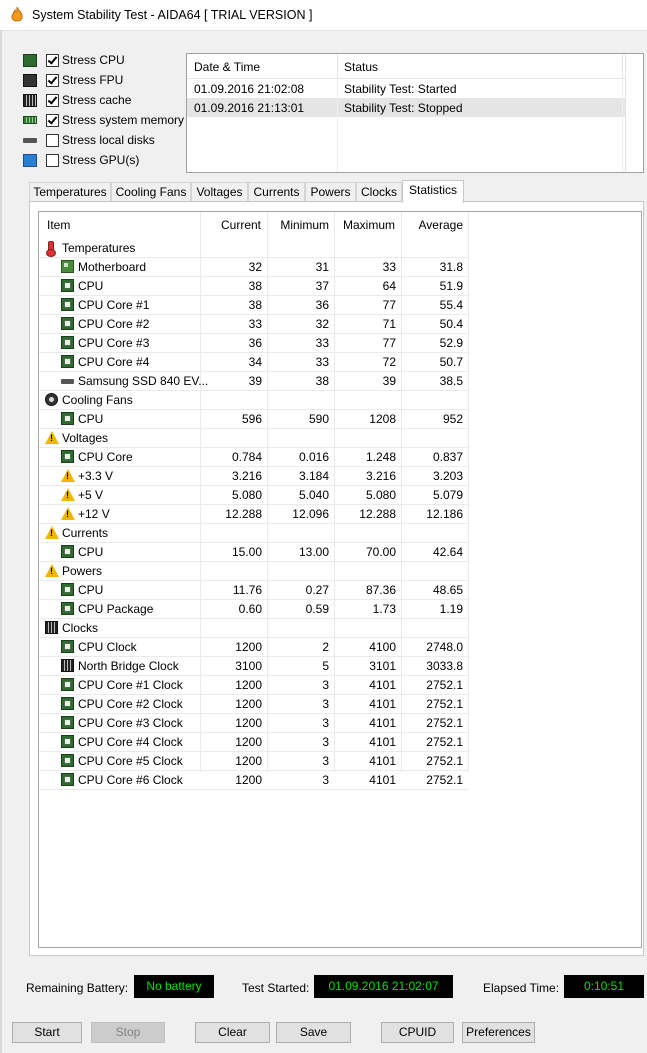 This screenshot has width=647, height=1053. I want to click on stress-disks-checkbox, so click(52, 140).